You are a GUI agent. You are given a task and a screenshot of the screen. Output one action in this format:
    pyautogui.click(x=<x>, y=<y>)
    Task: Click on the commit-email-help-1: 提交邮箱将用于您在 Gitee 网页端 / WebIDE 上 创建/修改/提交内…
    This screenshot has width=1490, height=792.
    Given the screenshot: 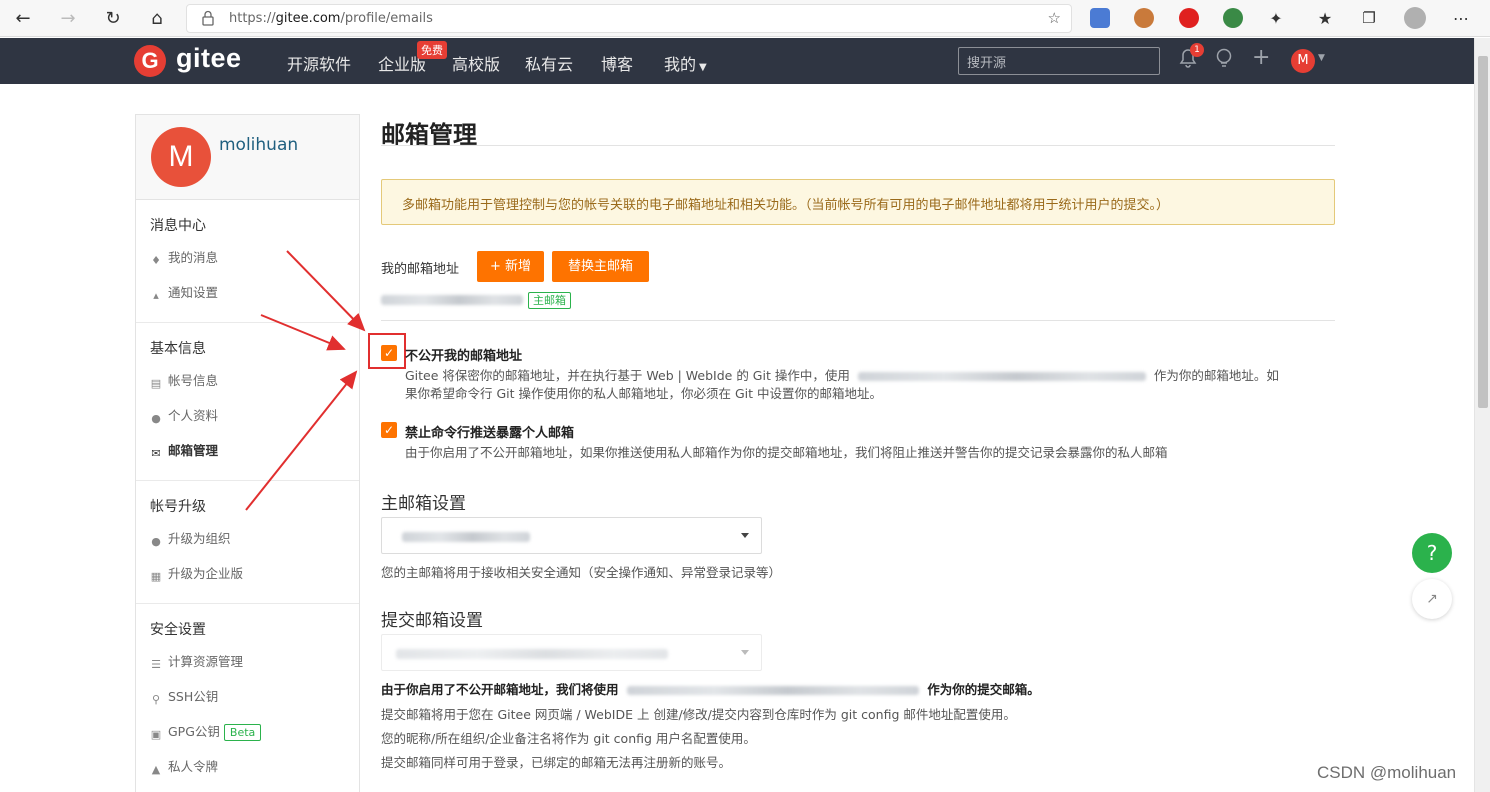 What is the action you would take?
    pyautogui.click(x=698, y=714)
    